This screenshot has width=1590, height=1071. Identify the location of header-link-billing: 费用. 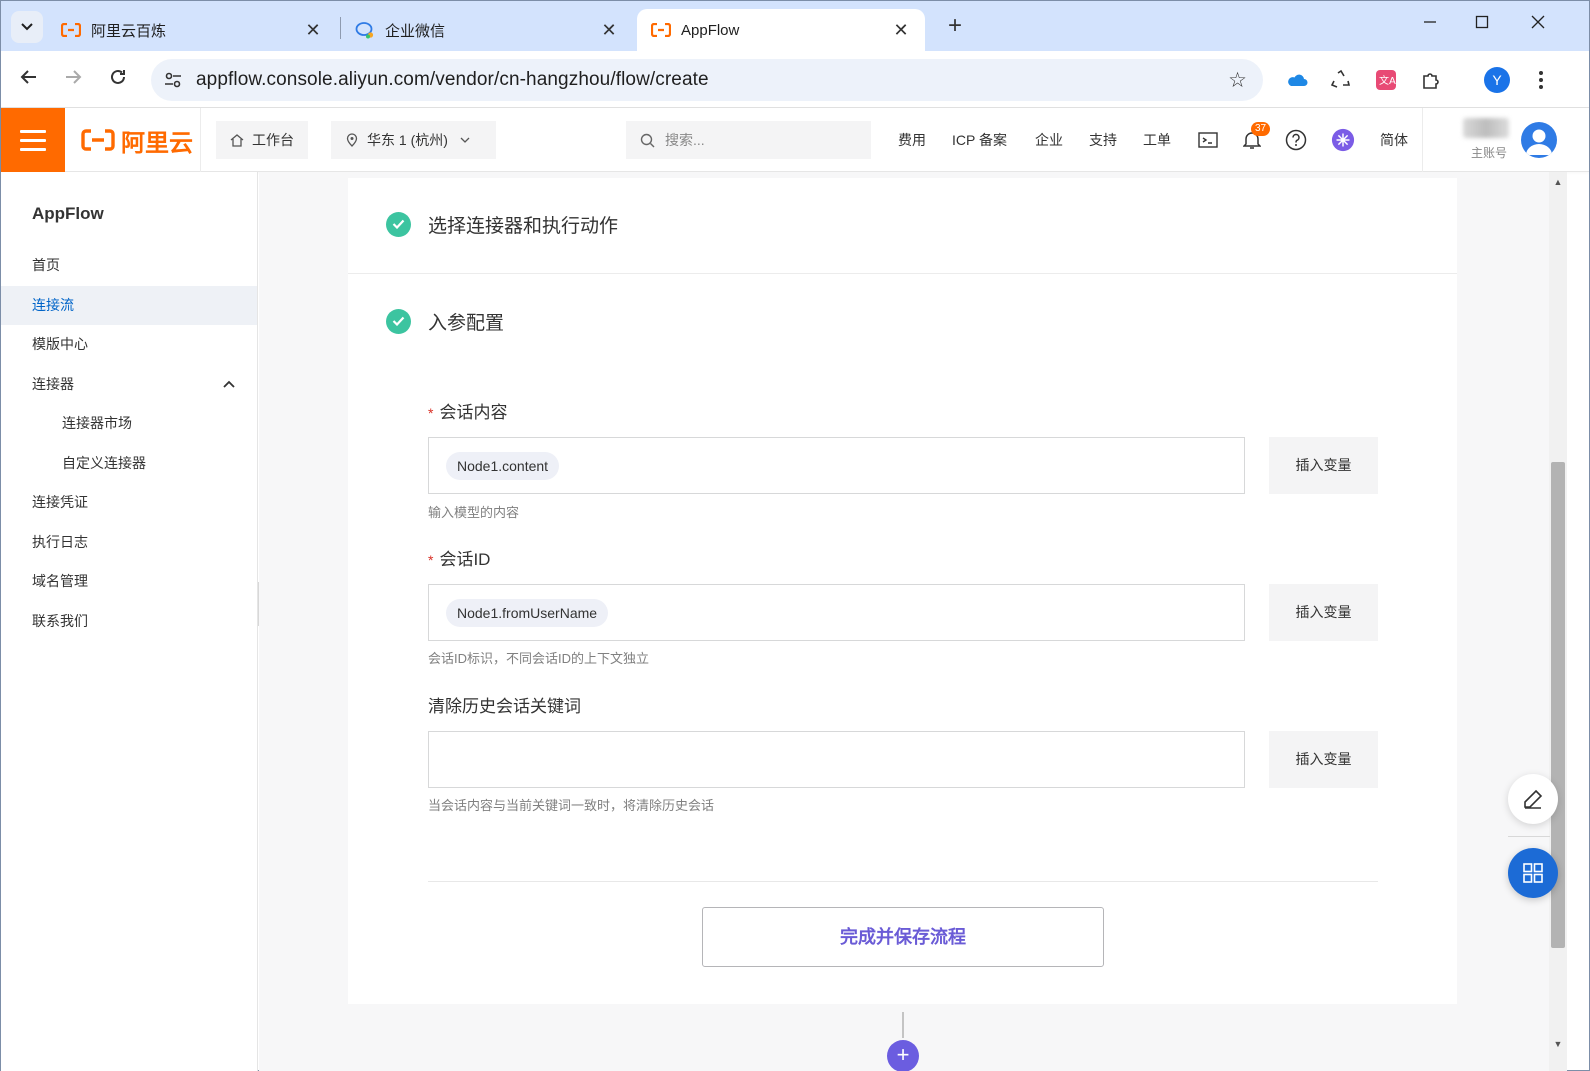
(912, 140).